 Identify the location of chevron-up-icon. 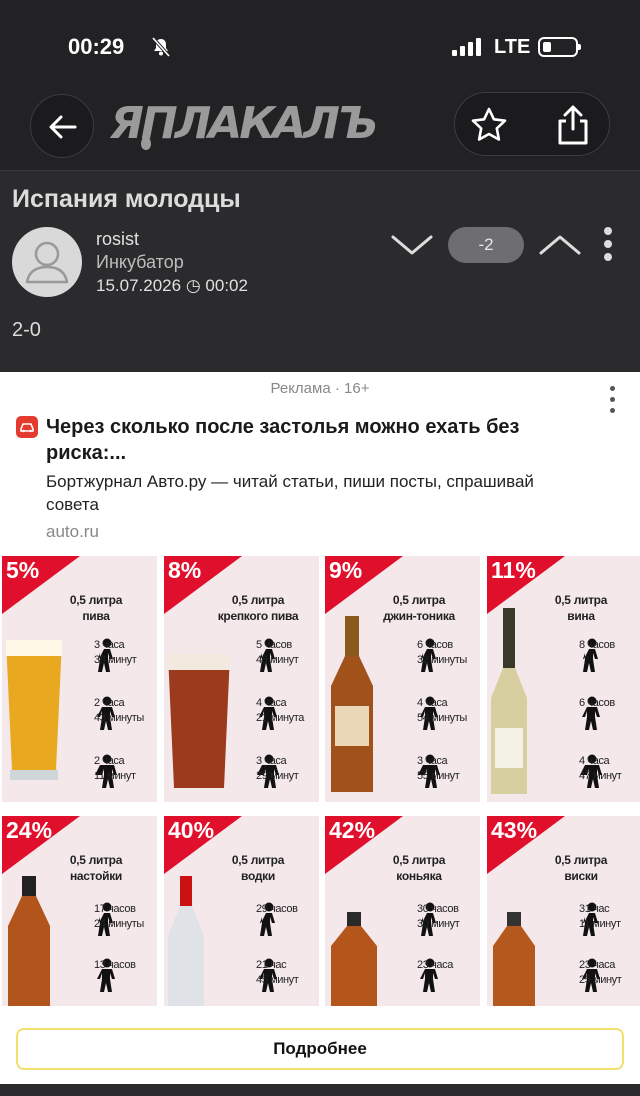
(560, 245).